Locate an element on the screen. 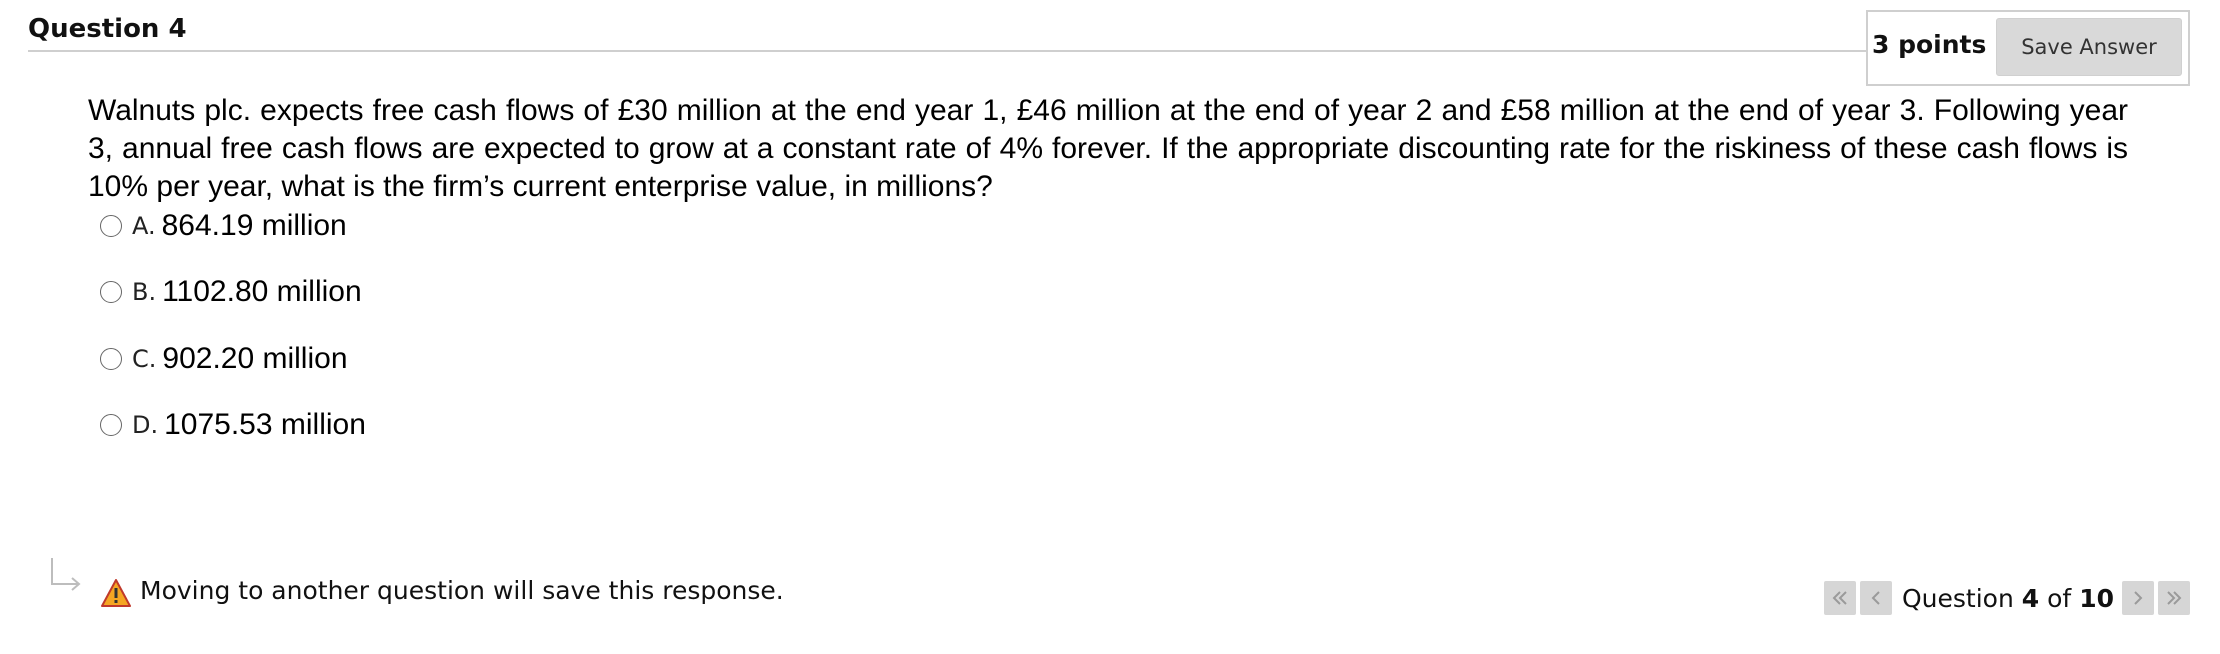 This screenshot has width=2220, height=654. last-page-button is located at coordinates (2174, 598).